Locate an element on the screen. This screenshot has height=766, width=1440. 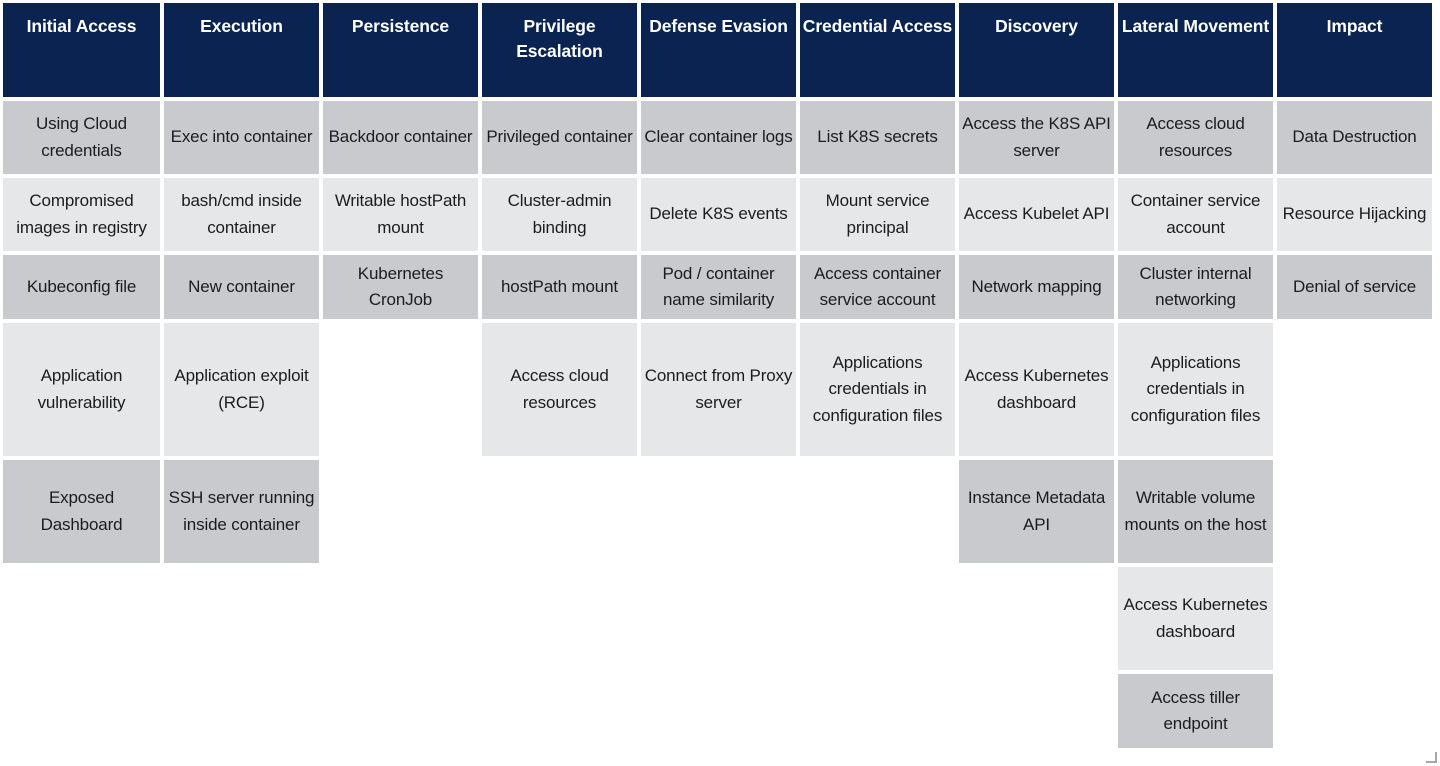
column-header-execution: Execution is located at coordinates (241, 50).